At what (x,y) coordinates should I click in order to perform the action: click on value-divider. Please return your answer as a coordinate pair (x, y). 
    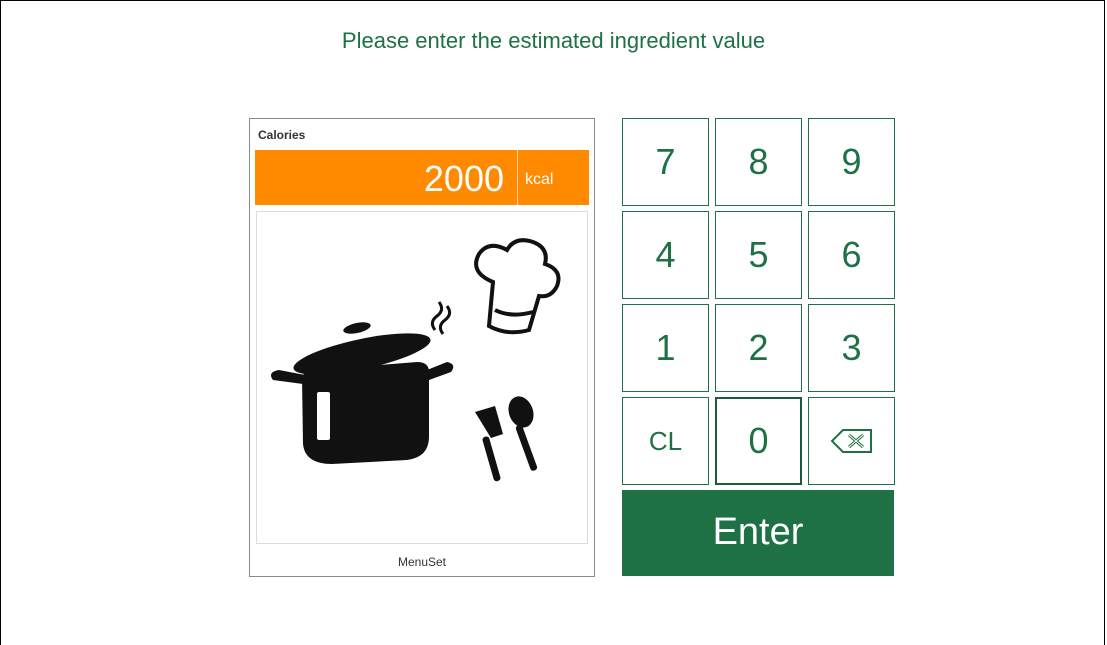
    Looking at the image, I should click on (517, 177).